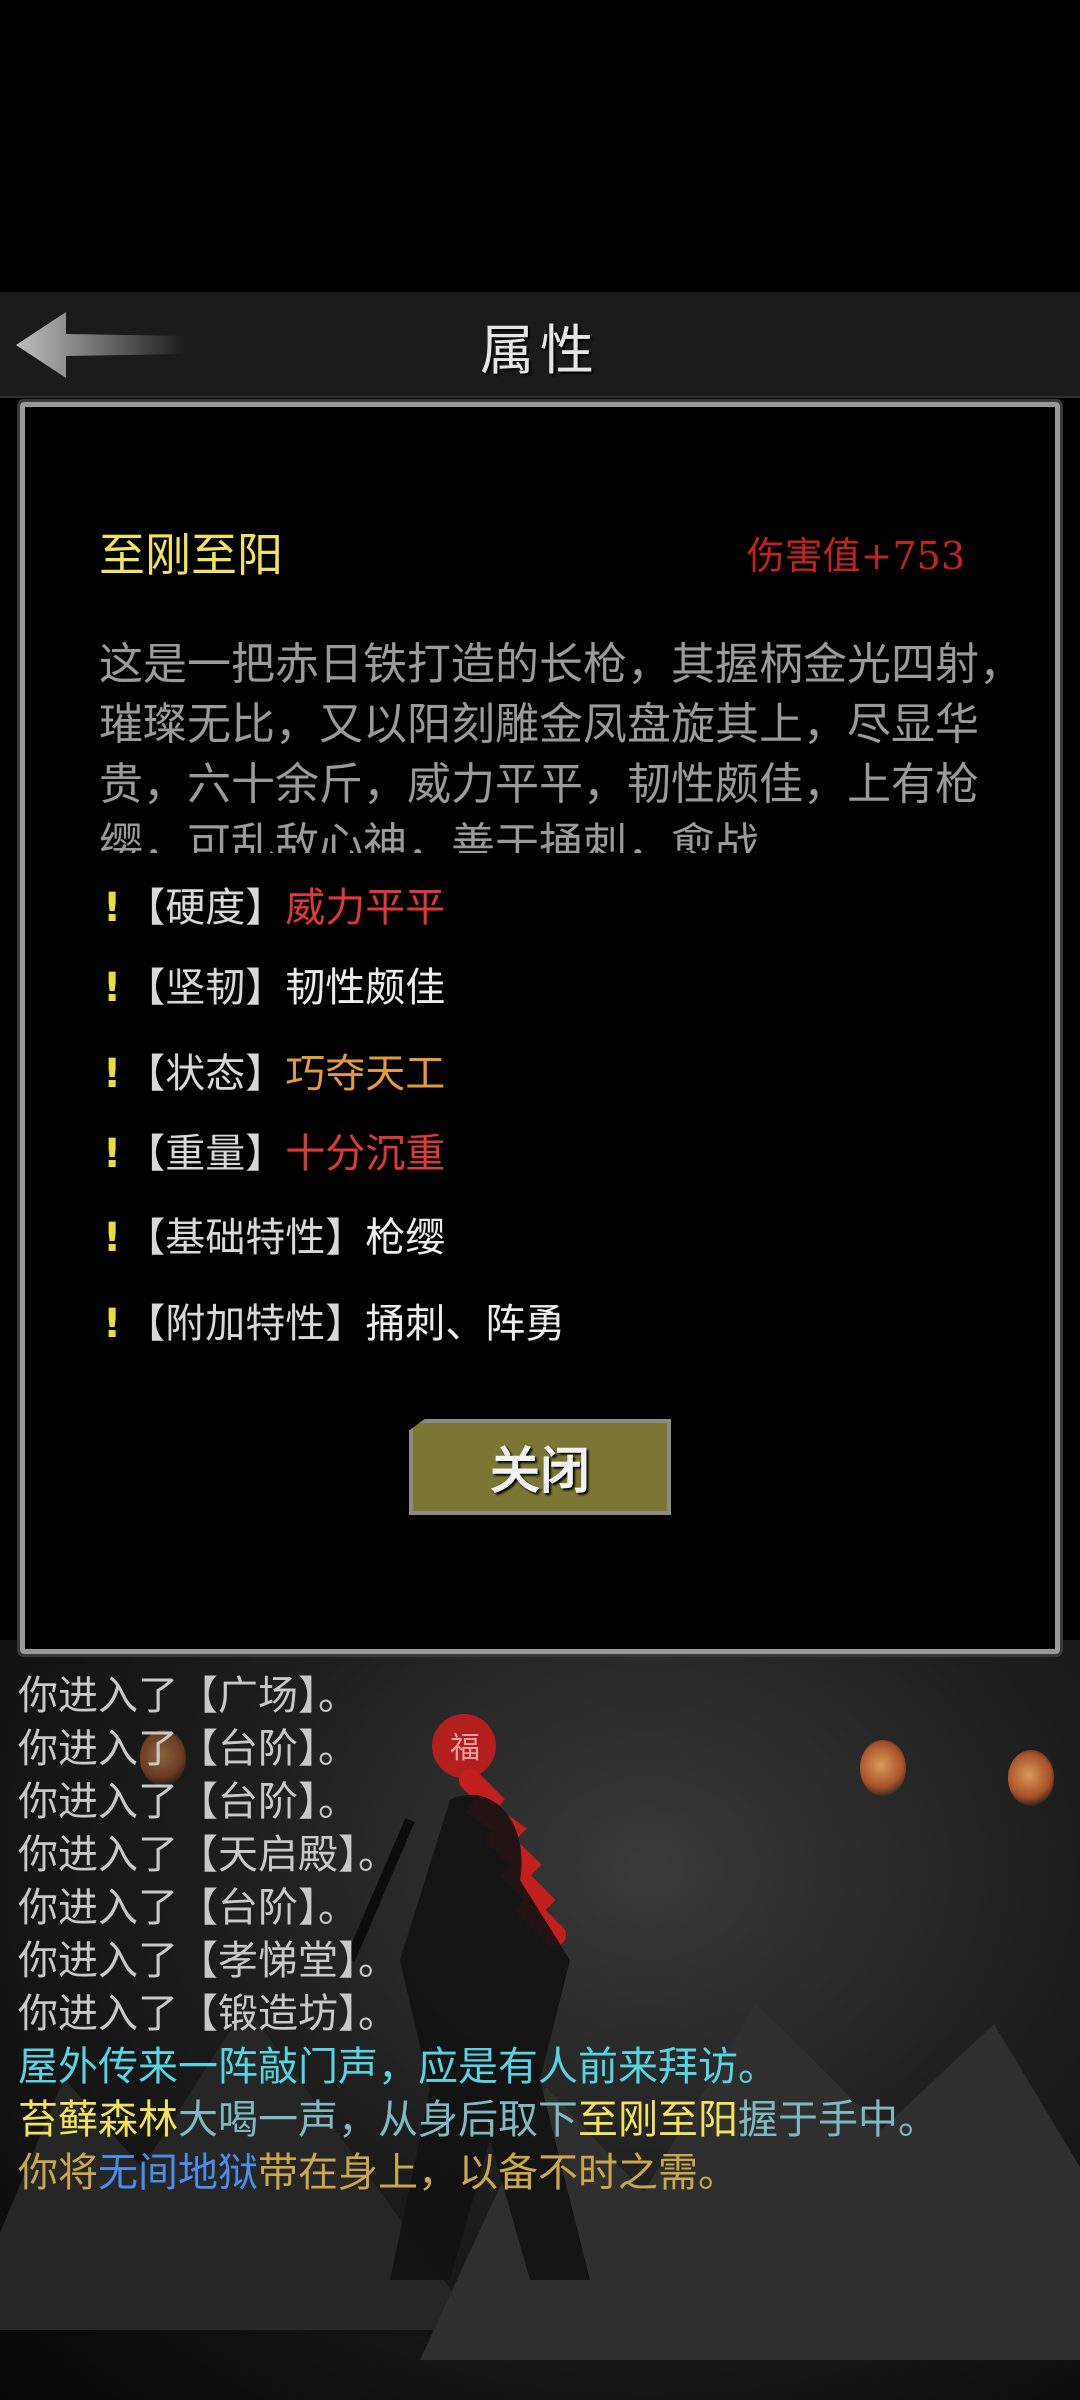  I want to click on attribute-value: 威力平平, so click(365, 908).